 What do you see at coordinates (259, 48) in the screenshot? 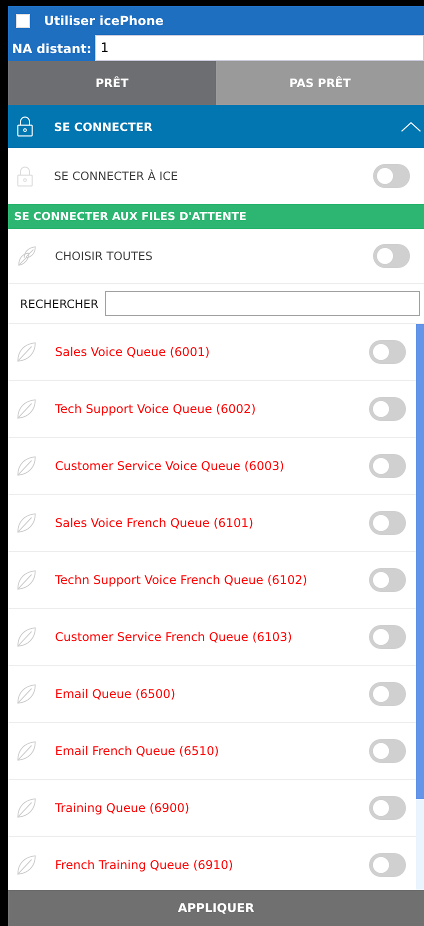
I see `input-field: 1` at bounding box center [259, 48].